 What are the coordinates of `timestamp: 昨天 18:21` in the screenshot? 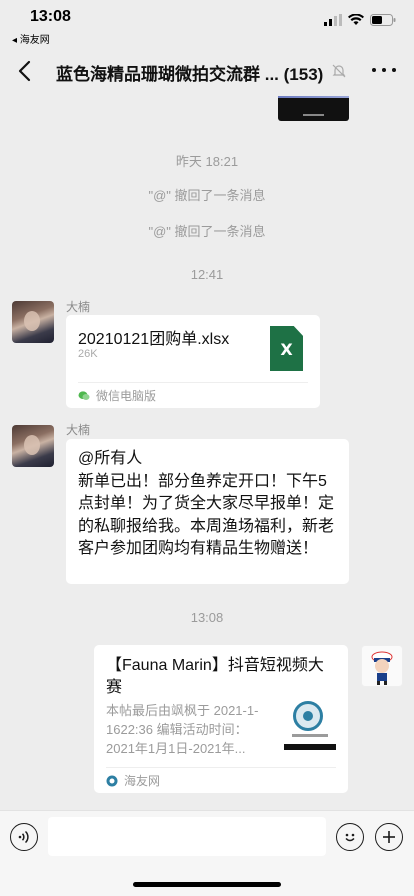 It's located at (207, 161).